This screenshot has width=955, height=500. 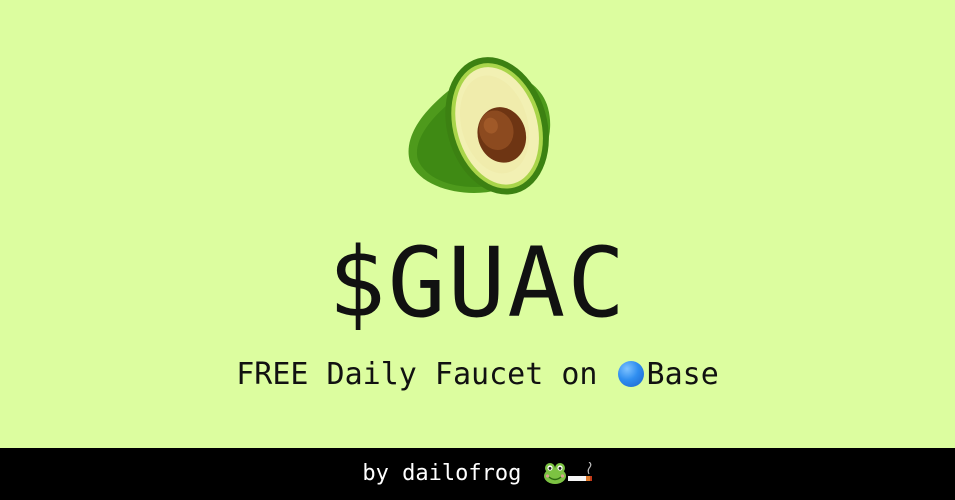 What do you see at coordinates (477, 283) in the screenshot?
I see `page-title: $GUAC` at bounding box center [477, 283].